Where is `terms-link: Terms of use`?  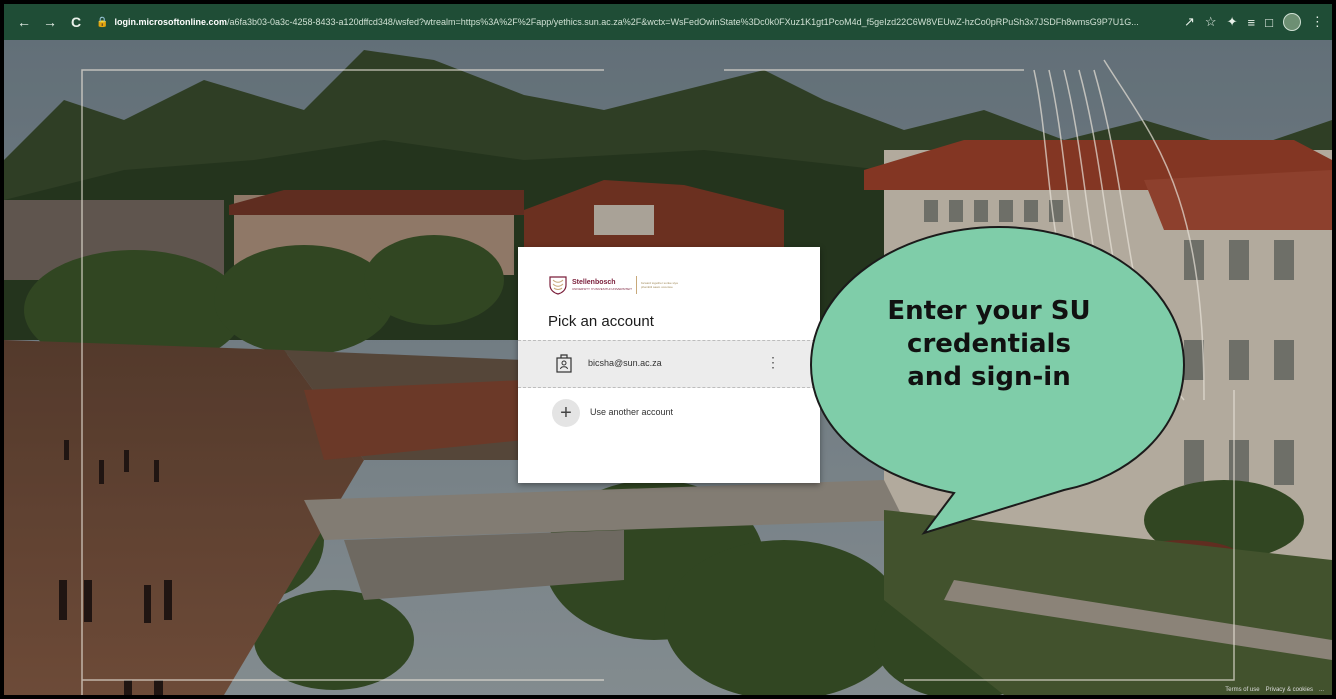
terms-link: Terms of use is located at coordinates (1242, 690).